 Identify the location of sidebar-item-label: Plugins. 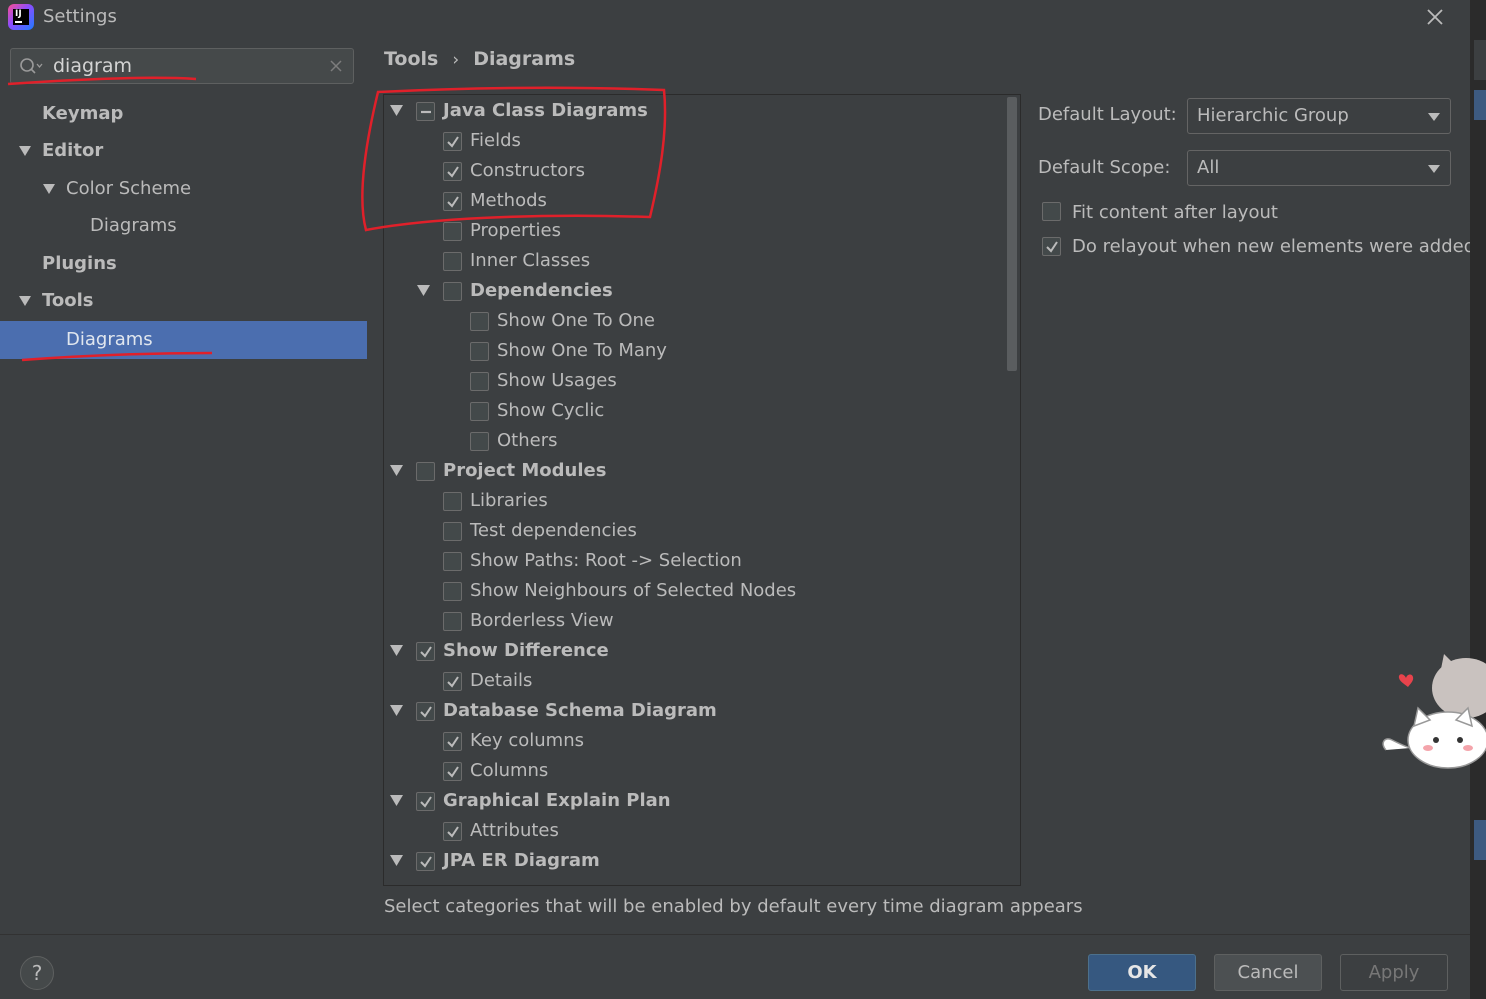
(79, 263).